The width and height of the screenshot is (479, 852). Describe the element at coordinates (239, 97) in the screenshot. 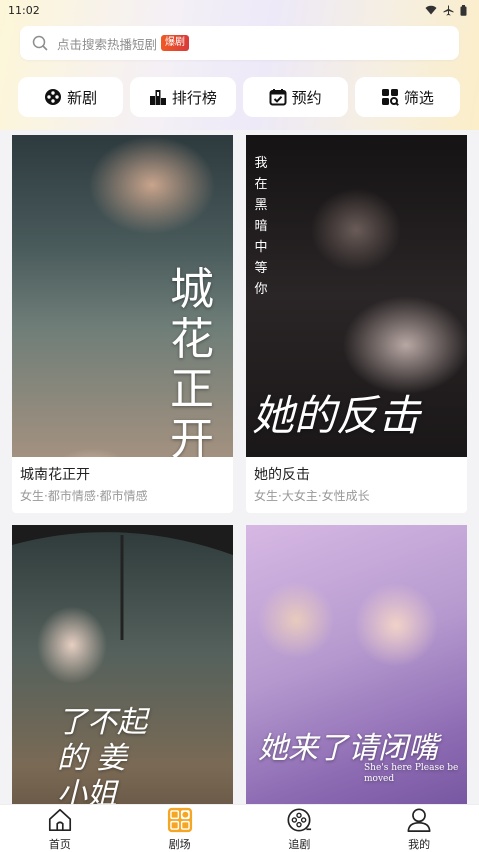

I see `quick-nav: 新剧 排行榜 预约 筛选` at that location.